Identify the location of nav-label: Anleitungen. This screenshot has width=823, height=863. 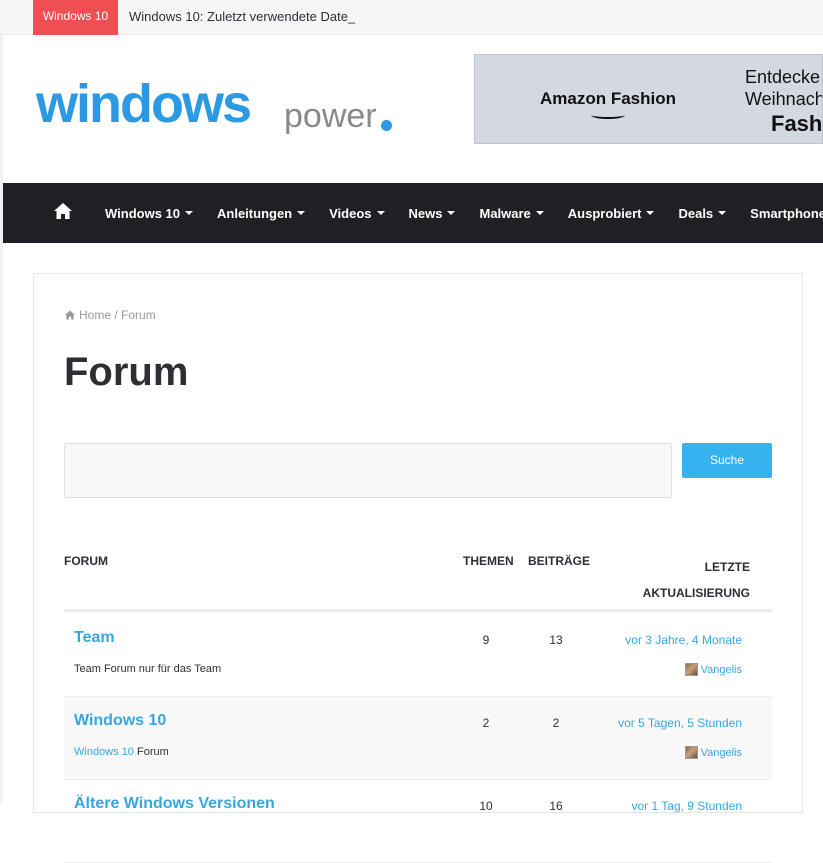
(255, 213).